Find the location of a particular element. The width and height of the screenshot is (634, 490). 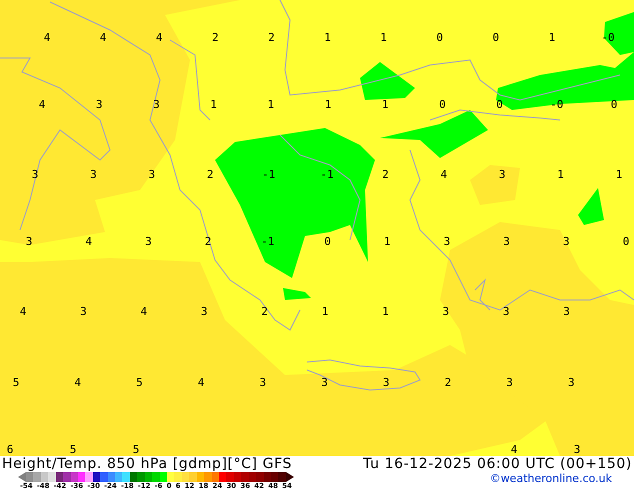

chart-title: Height/Temp. 850 hPa [gdmp][°C] GFS is located at coordinates (148, 464).